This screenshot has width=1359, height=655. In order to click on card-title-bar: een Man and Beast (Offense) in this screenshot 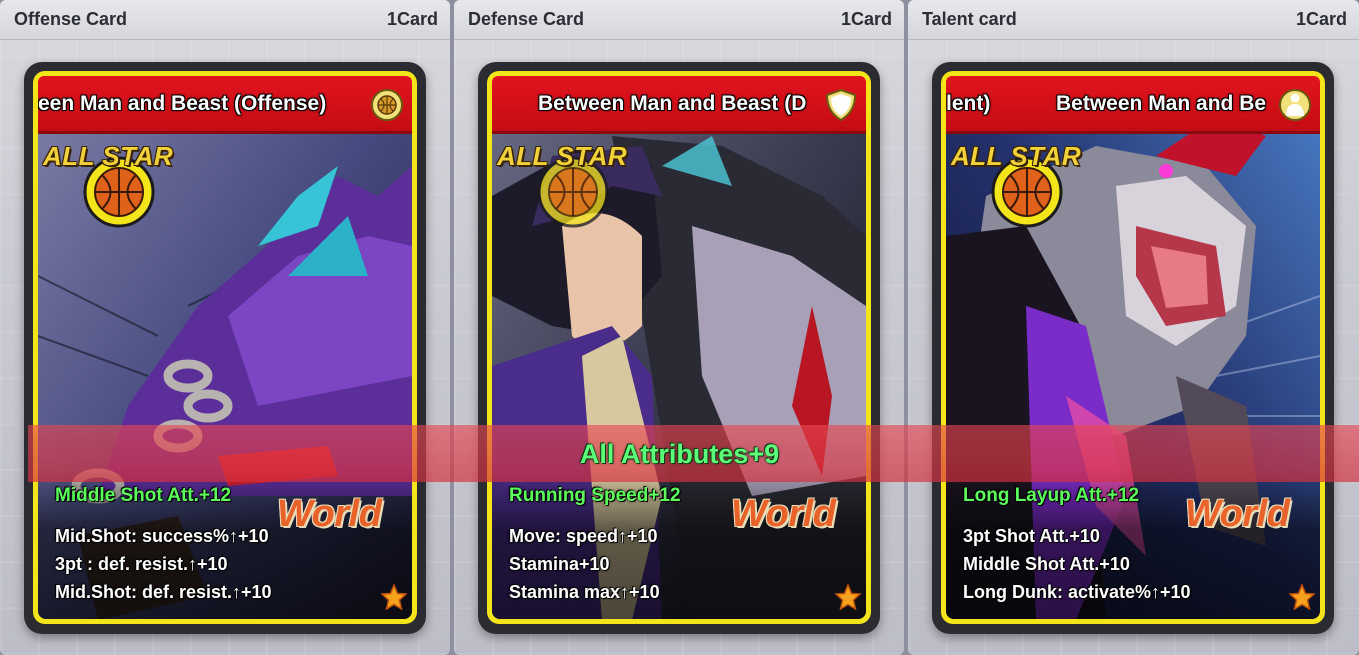, I will do `click(225, 105)`.